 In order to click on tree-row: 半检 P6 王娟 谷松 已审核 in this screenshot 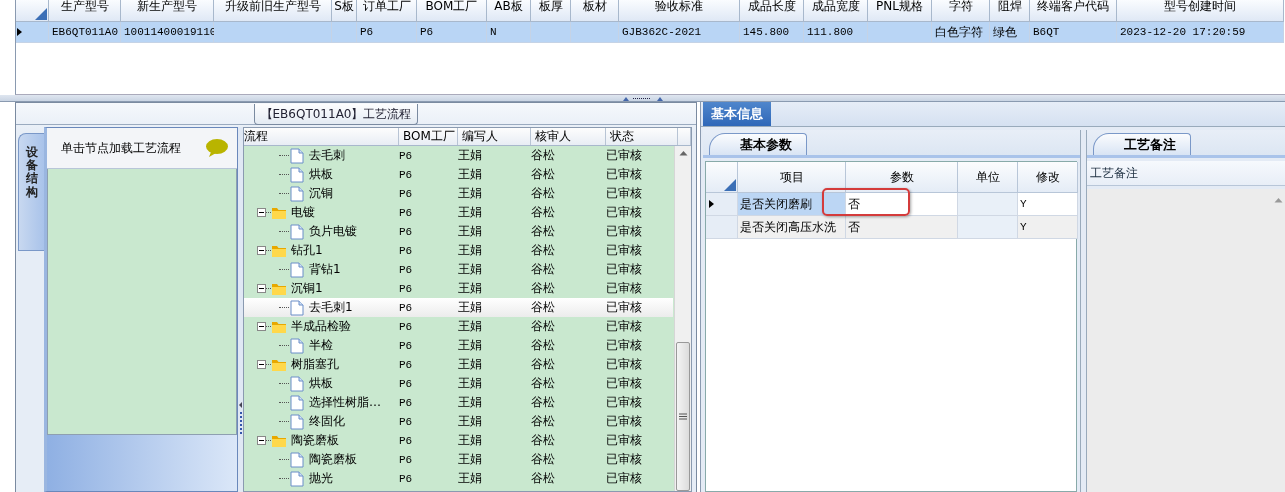, I will do `click(458, 345)`.